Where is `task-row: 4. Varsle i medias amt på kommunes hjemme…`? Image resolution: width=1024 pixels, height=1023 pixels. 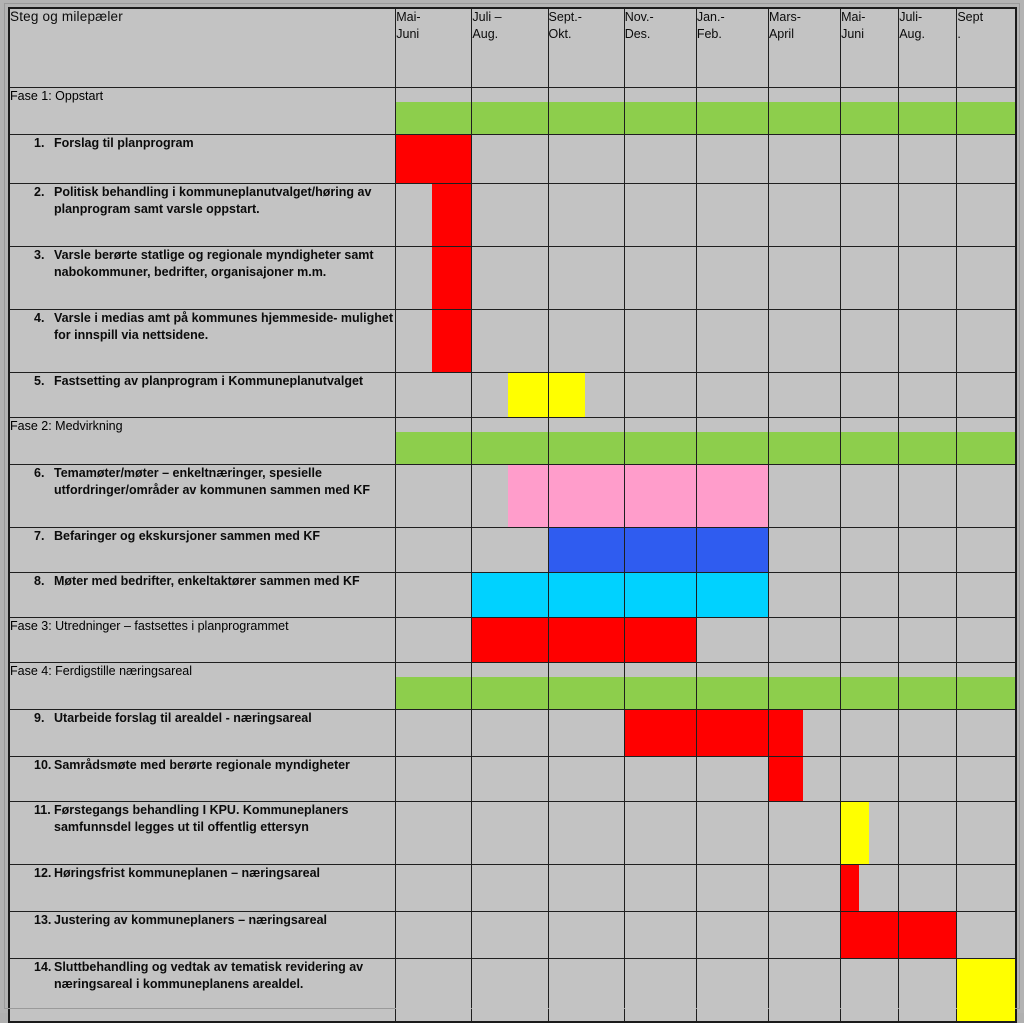 task-row: 4. Varsle i medias amt på kommunes hjemme… is located at coordinates (512, 341).